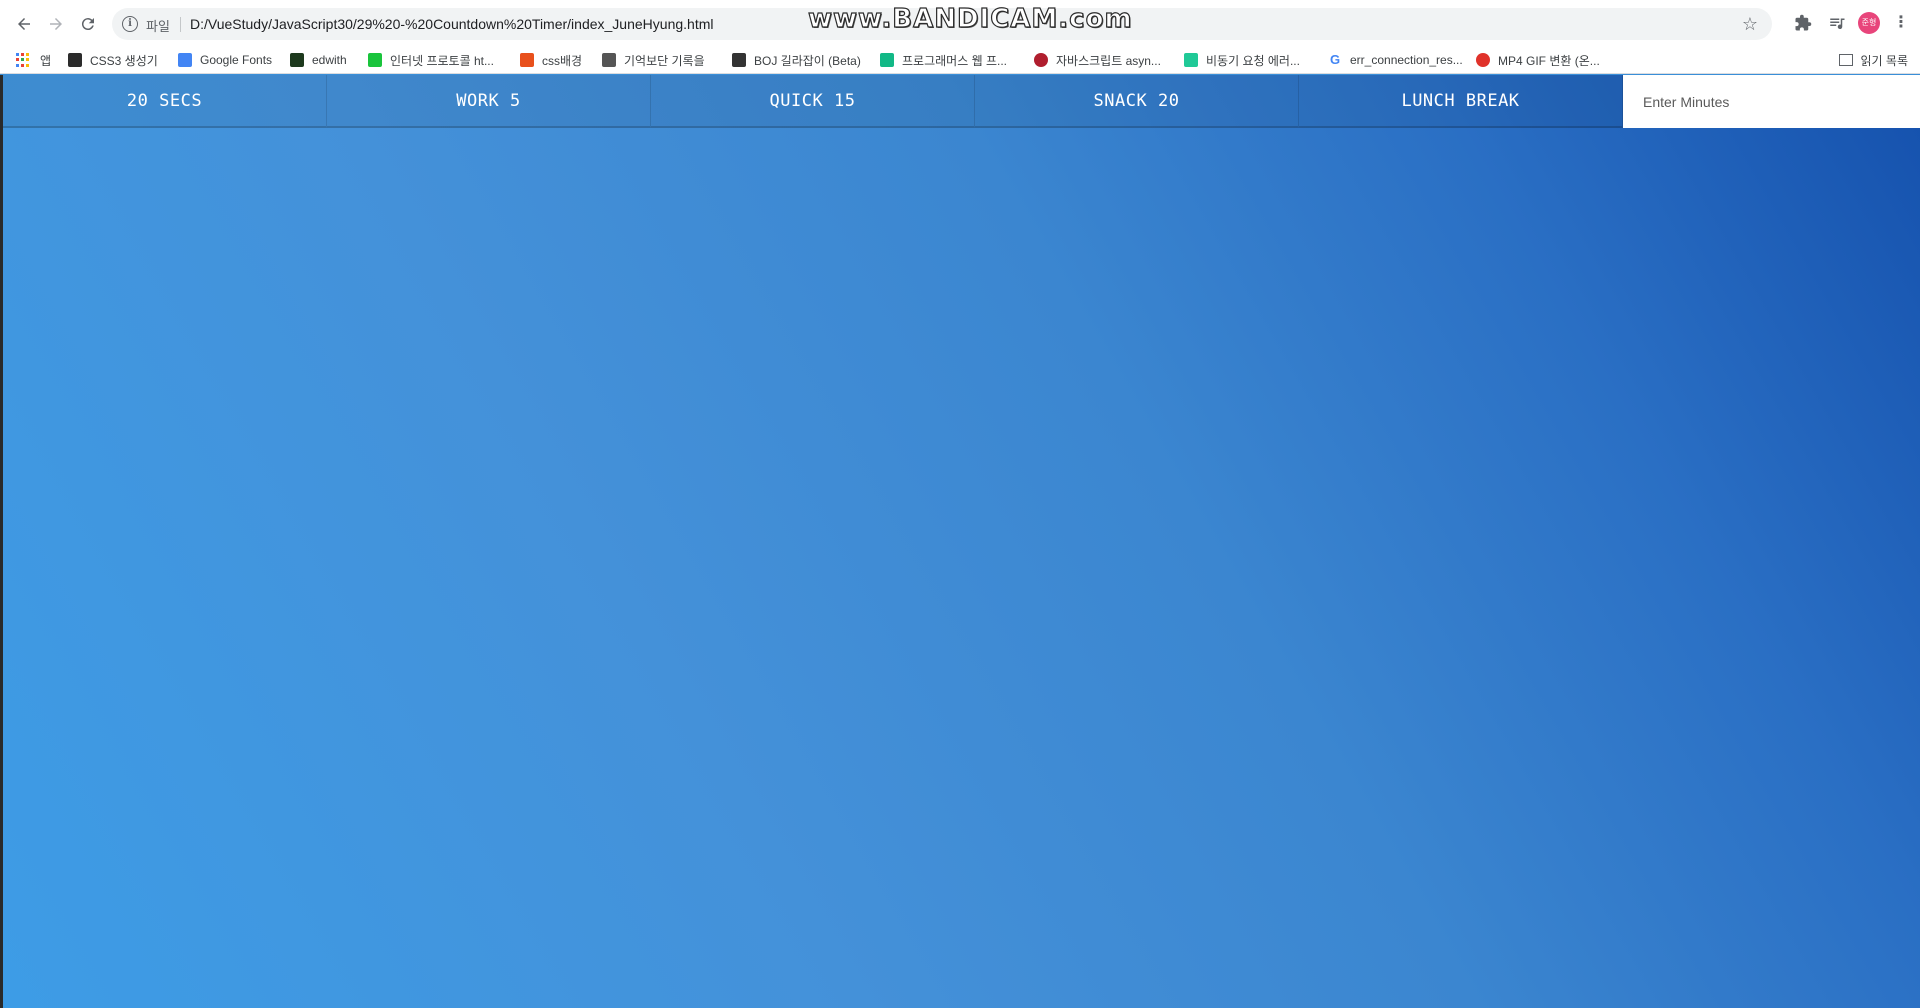 The width and height of the screenshot is (1920, 1008). I want to click on bookmark-star-icon: ☆, so click(1750, 24).